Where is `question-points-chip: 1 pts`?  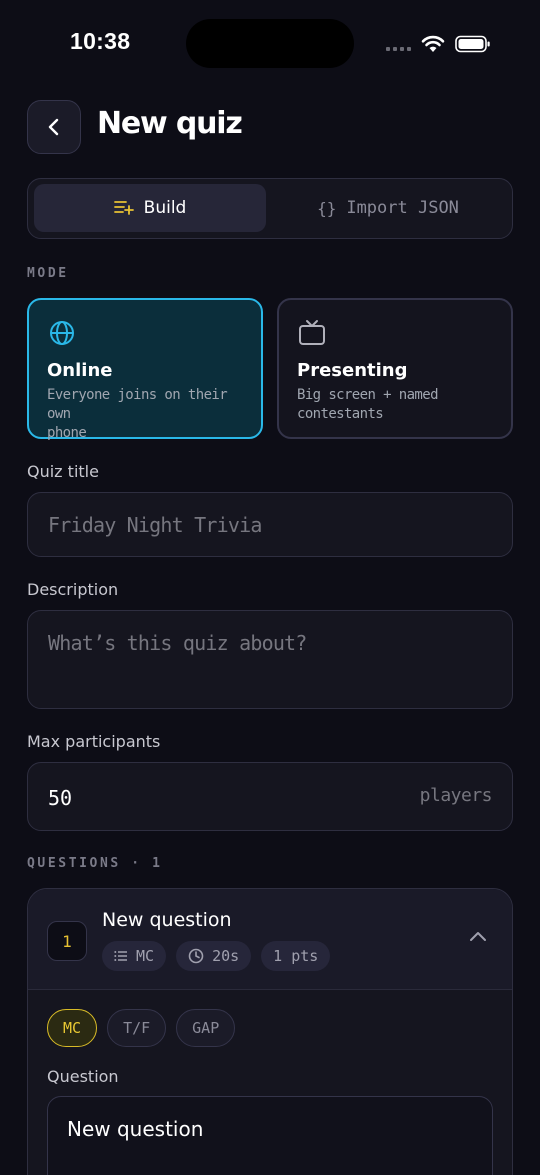 question-points-chip: 1 pts is located at coordinates (296, 956).